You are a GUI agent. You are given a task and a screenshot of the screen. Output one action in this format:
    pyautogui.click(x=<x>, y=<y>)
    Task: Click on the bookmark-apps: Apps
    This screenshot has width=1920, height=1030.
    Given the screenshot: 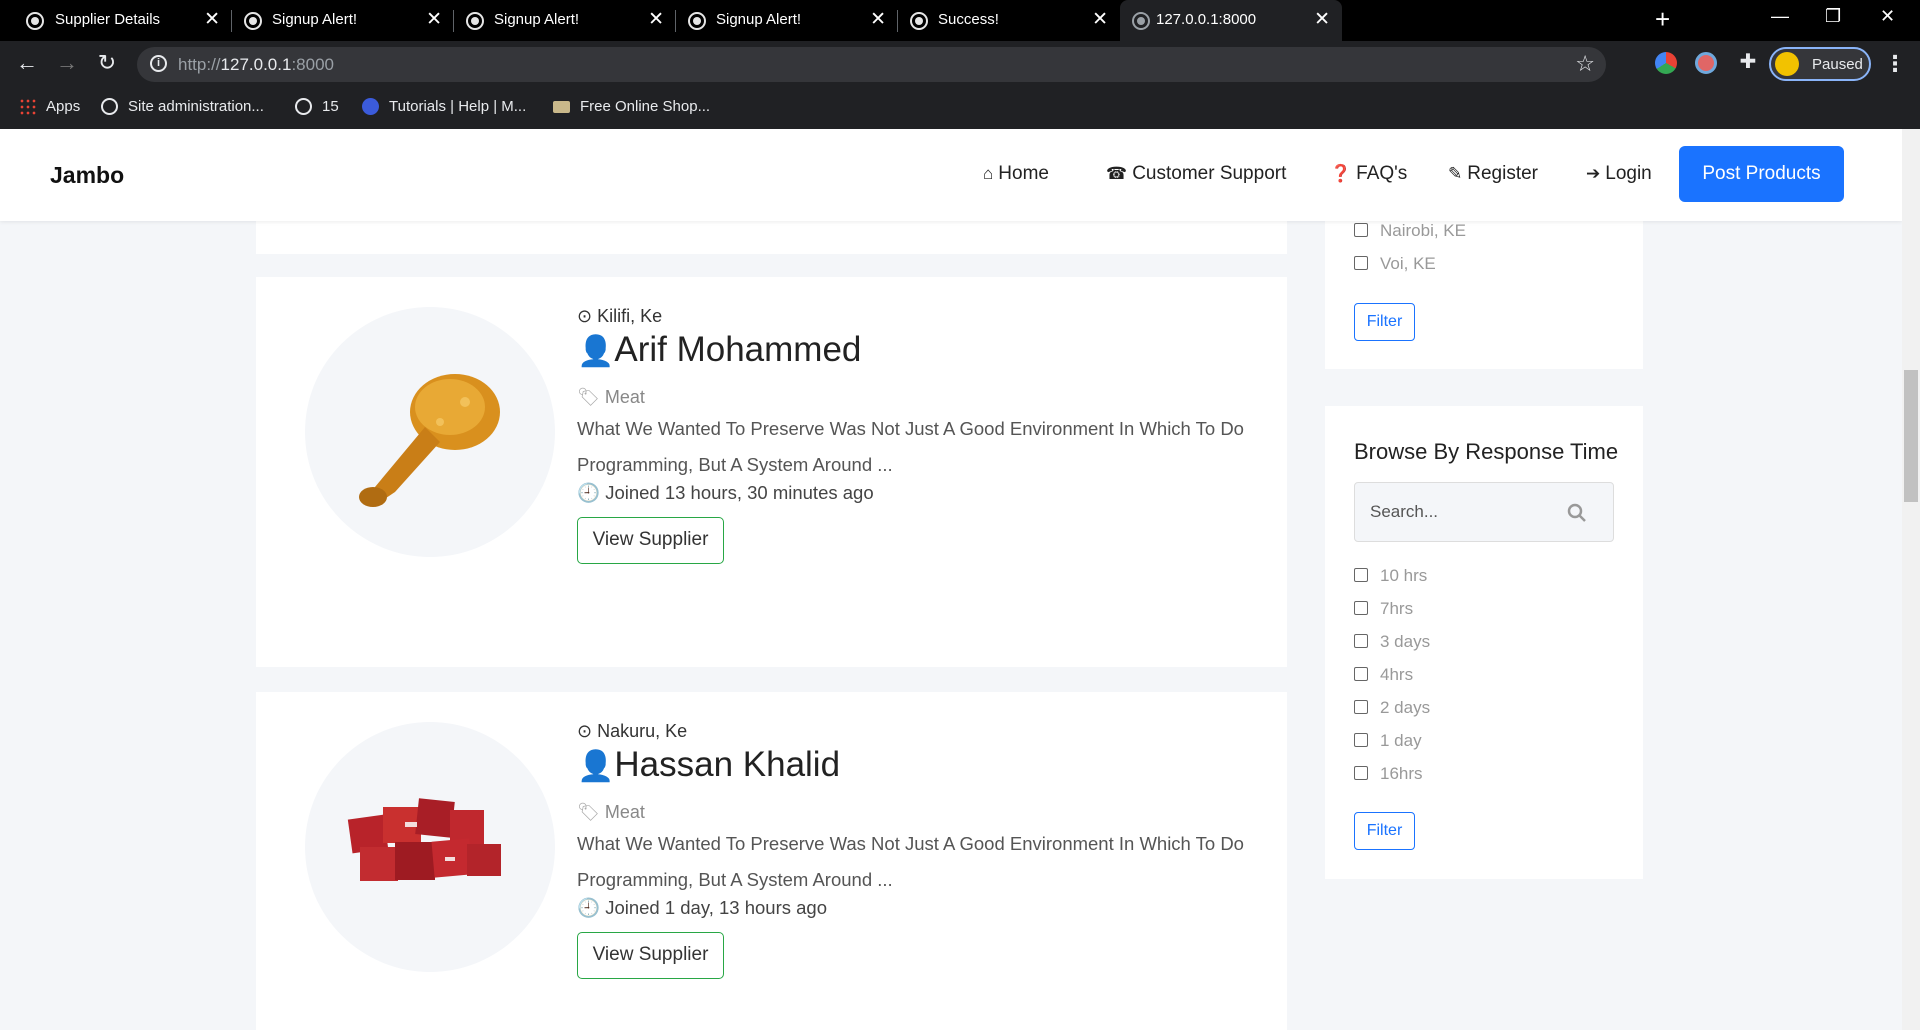 What is the action you would take?
    pyautogui.click(x=49, y=106)
    